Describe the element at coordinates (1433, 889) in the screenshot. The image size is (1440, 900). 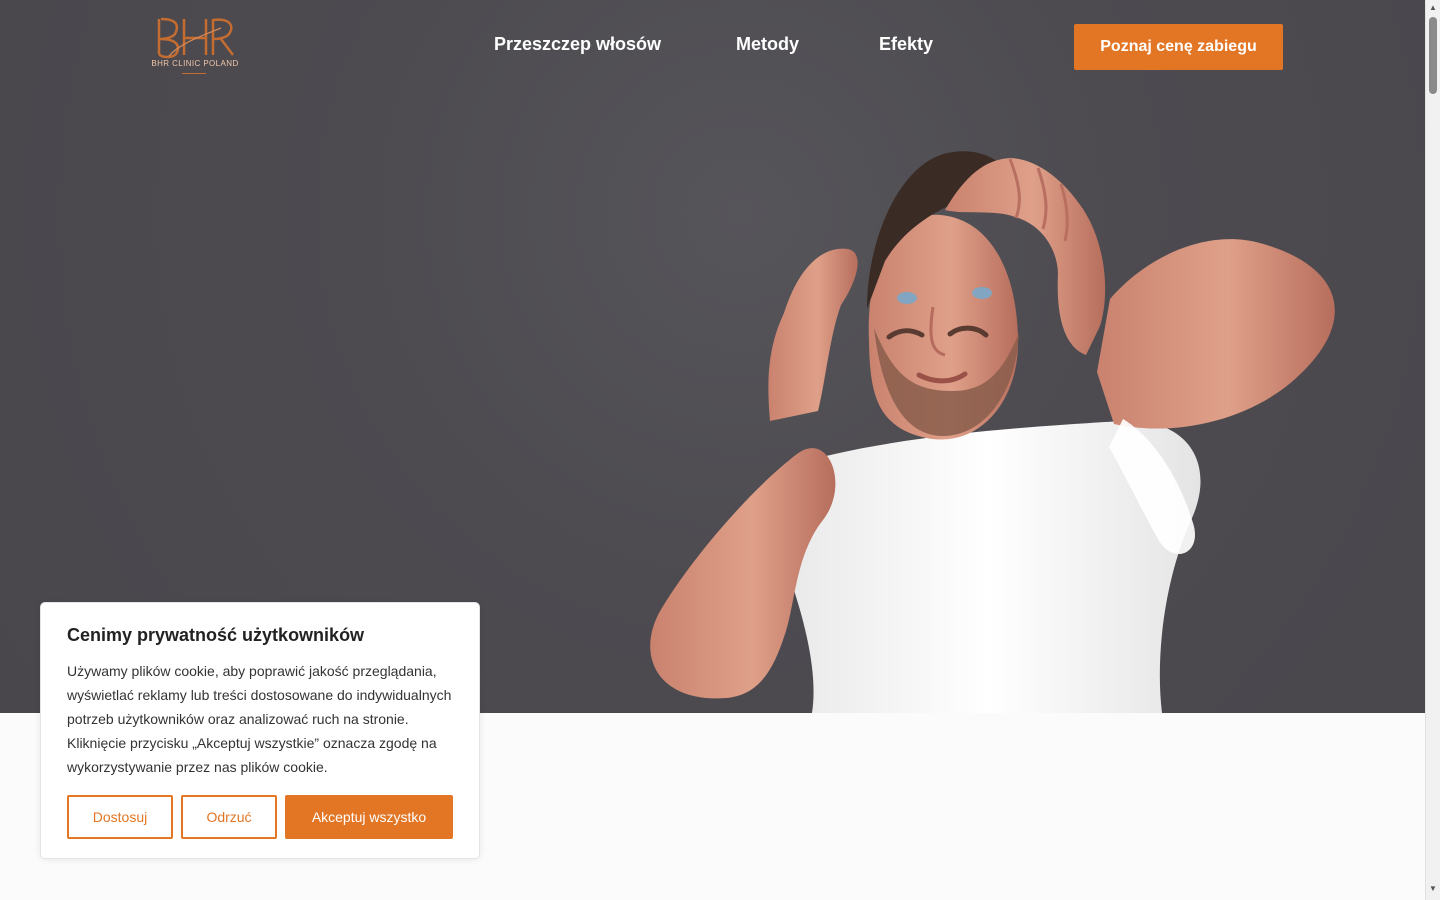
I see `chevron-down-icon: ▼` at that location.